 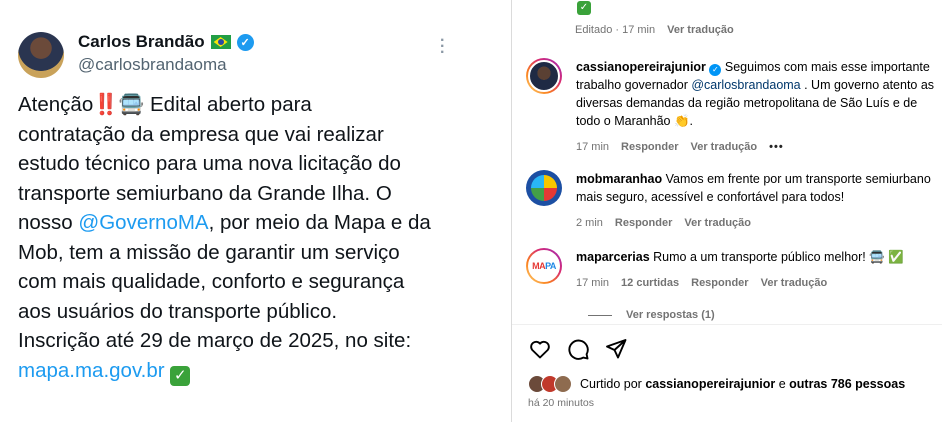 I want to click on divider, so click(x=727, y=324).